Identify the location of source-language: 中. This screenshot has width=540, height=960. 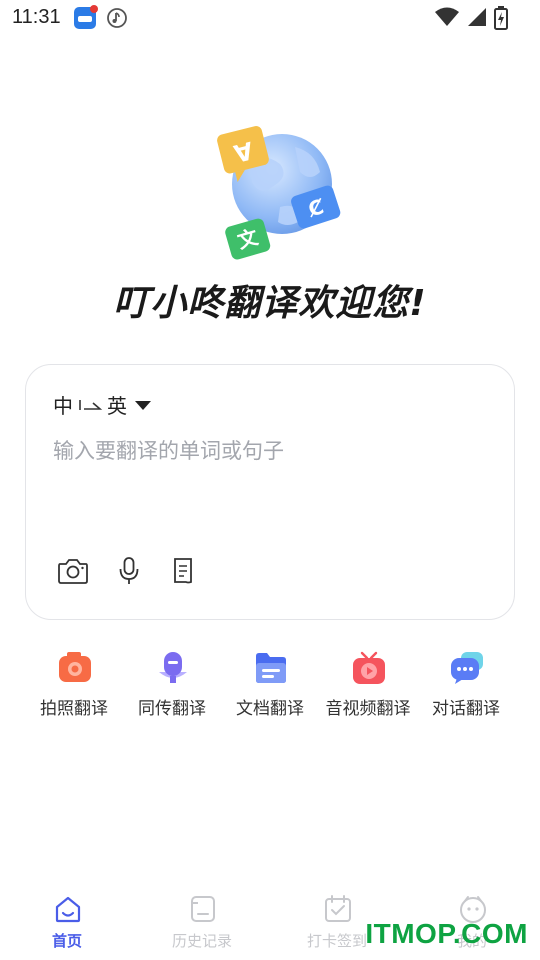
(63, 404).